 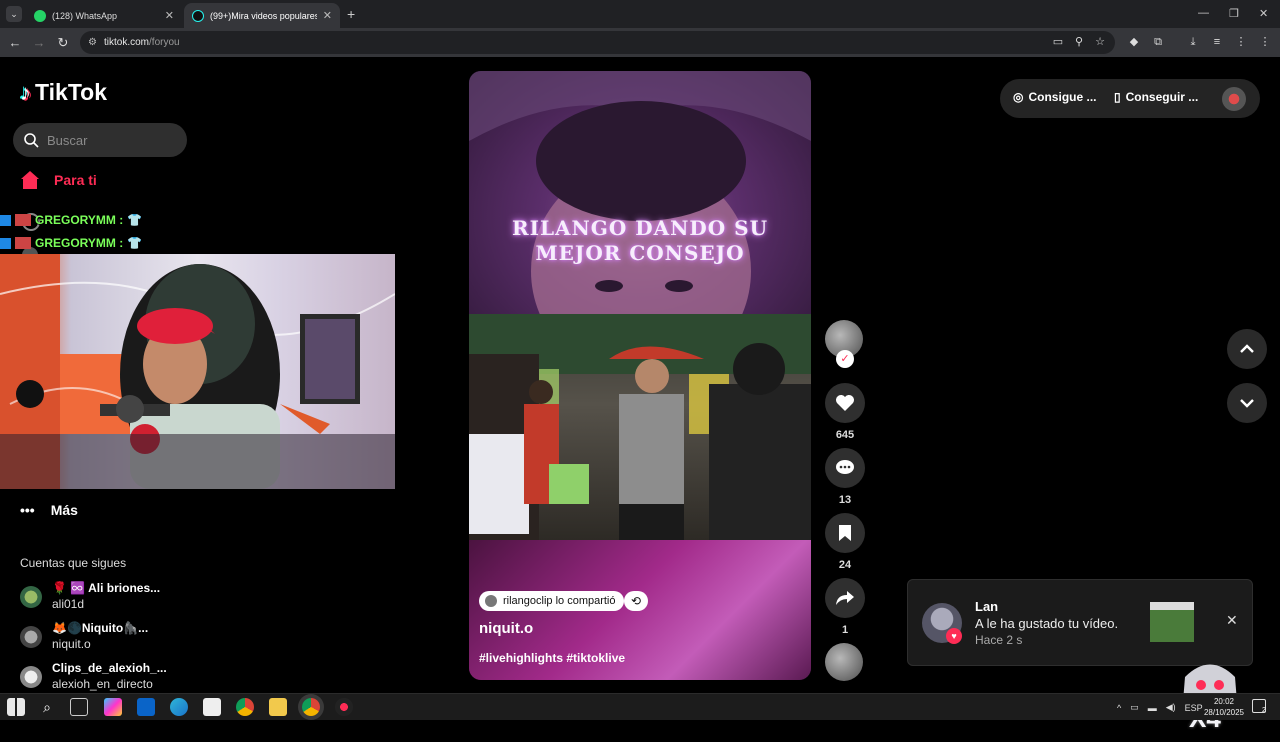 I want to click on task-view-icon, so click(x=79, y=707).